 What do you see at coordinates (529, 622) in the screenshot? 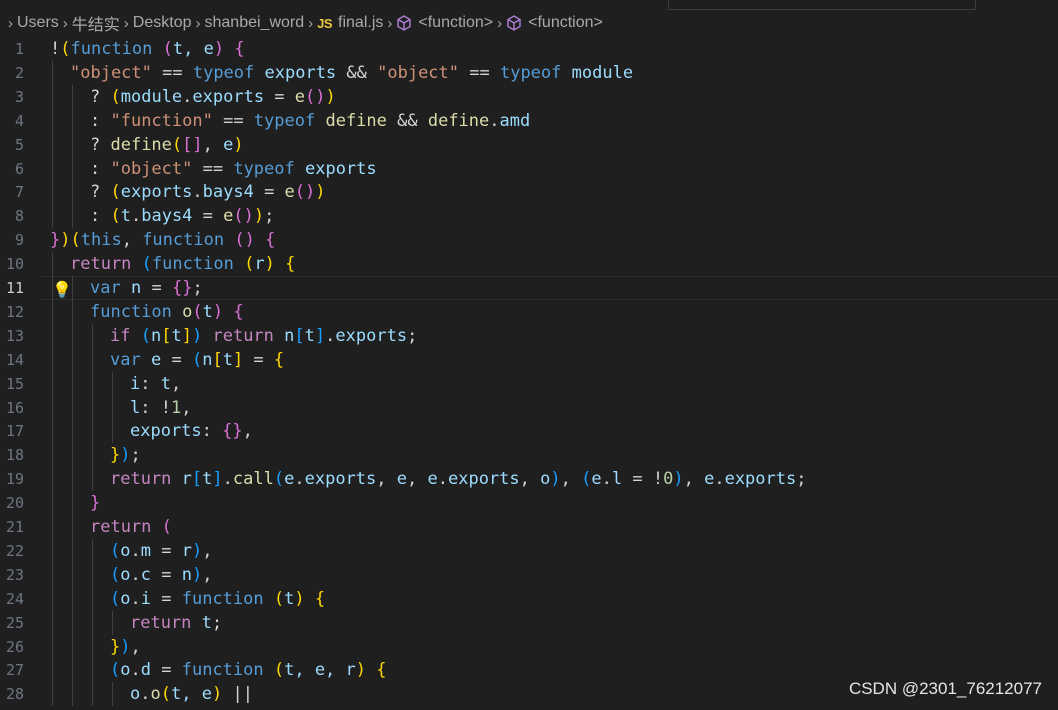
I see `code-line: 25 return t;` at bounding box center [529, 622].